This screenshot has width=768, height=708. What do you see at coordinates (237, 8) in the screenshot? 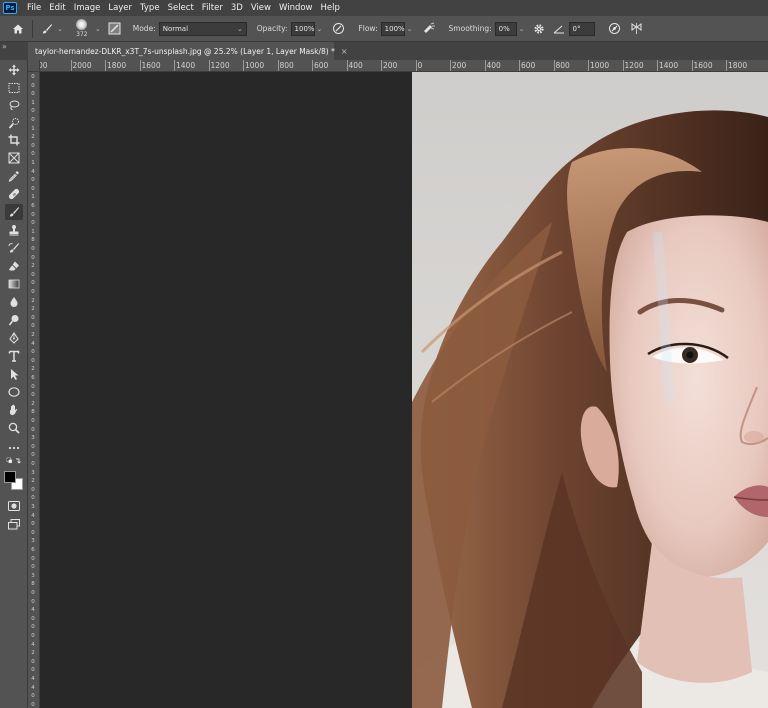
I see `menu-3d: 3D` at bounding box center [237, 8].